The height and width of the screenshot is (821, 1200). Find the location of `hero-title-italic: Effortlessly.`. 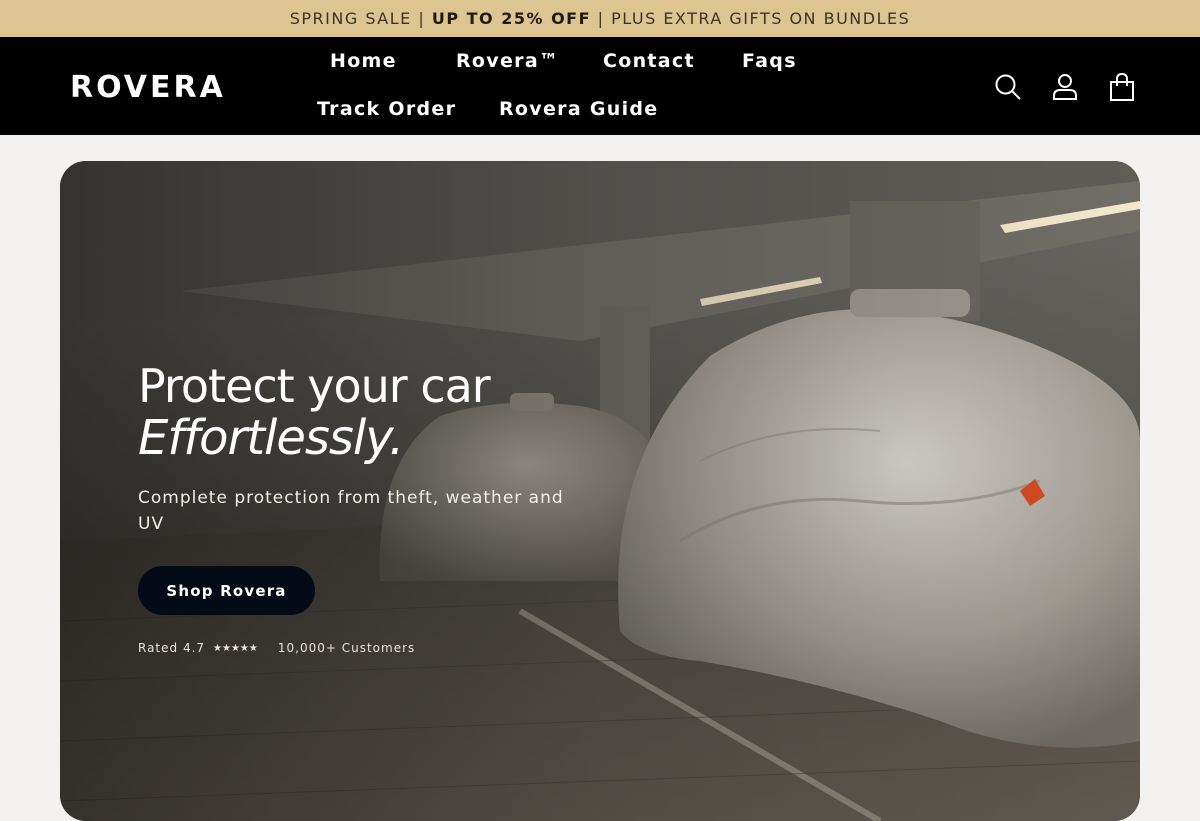

hero-title-italic: Effortlessly. is located at coordinates (271, 438).